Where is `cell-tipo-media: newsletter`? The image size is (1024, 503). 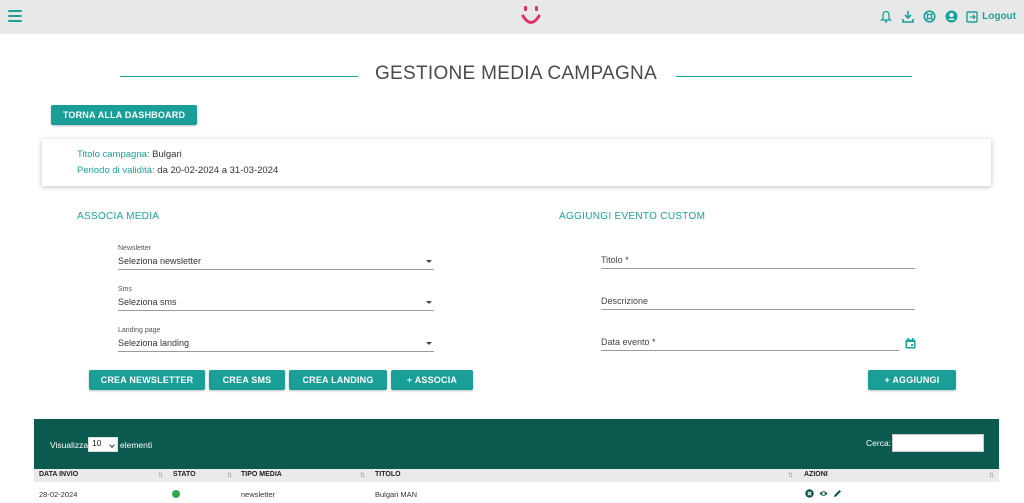
cell-tipo-media: newsletter is located at coordinates (258, 494).